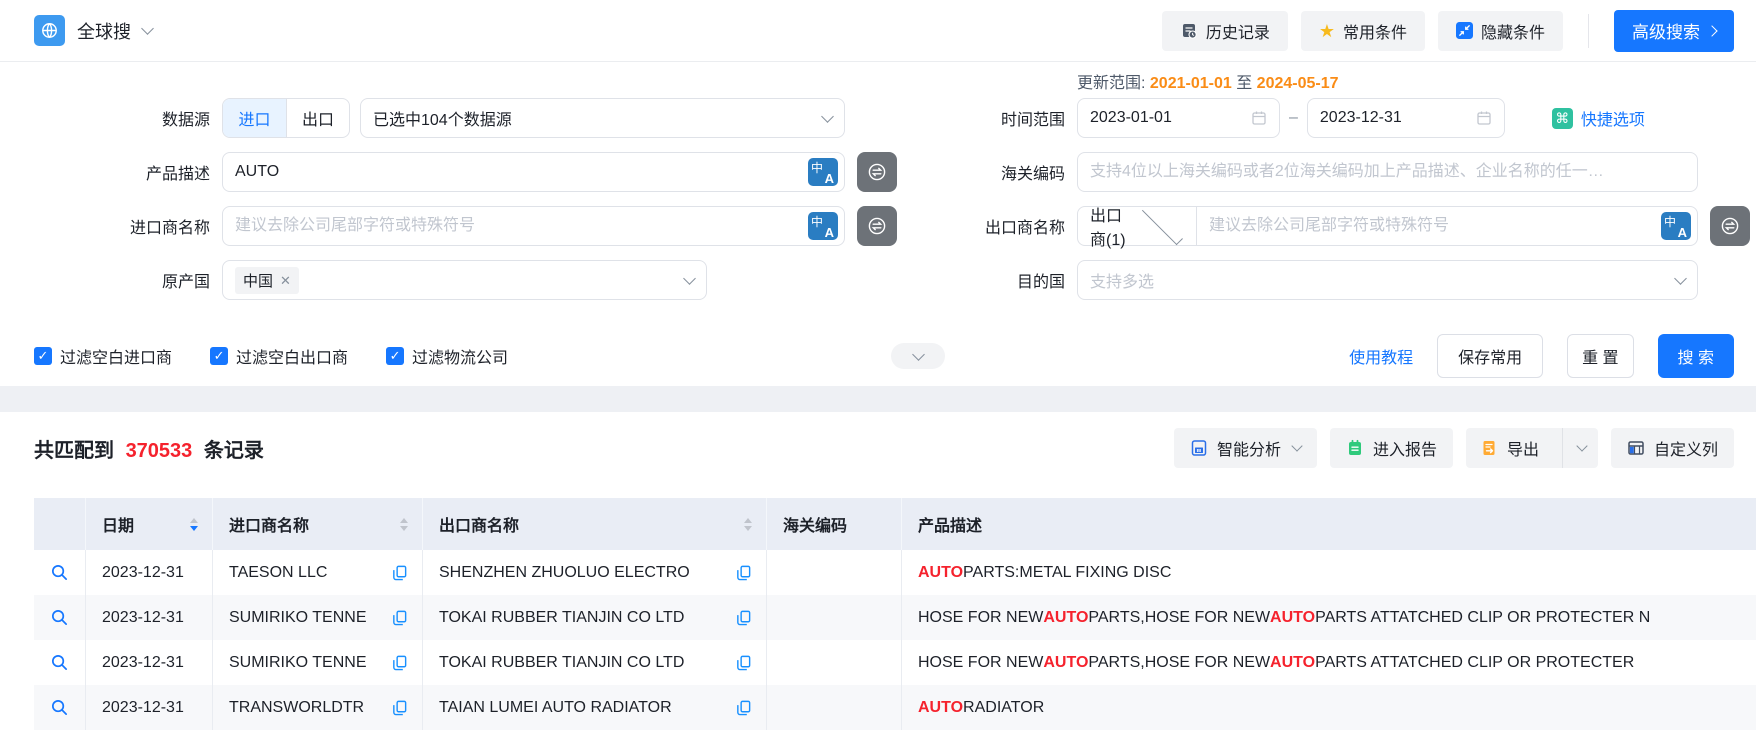 The width and height of the screenshot is (1756, 736). What do you see at coordinates (1490, 356) in the screenshot?
I see `save-common-button: 保存常用` at bounding box center [1490, 356].